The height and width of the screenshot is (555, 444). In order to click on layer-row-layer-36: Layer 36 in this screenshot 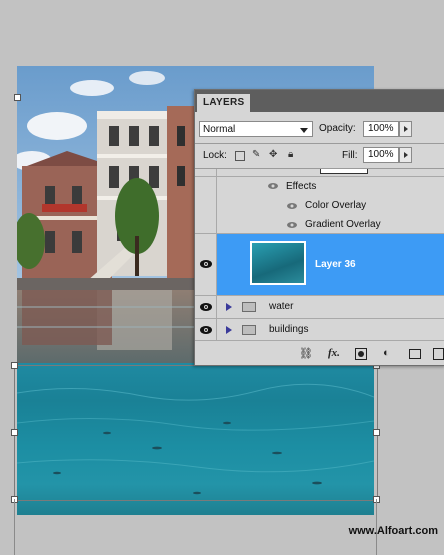, I will do `click(319, 265)`.